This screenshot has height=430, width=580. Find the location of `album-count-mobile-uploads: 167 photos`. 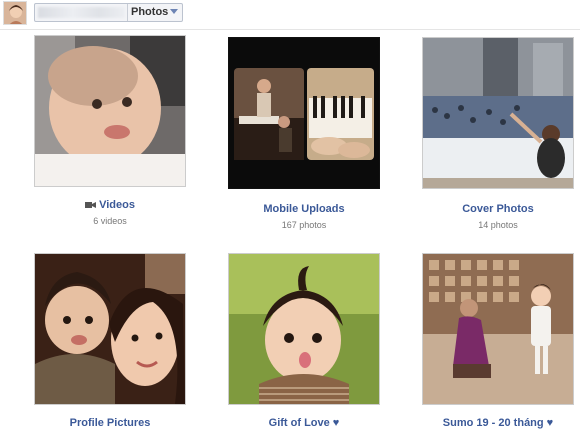

album-count-mobile-uploads: 167 photos is located at coordinates (304, 225).